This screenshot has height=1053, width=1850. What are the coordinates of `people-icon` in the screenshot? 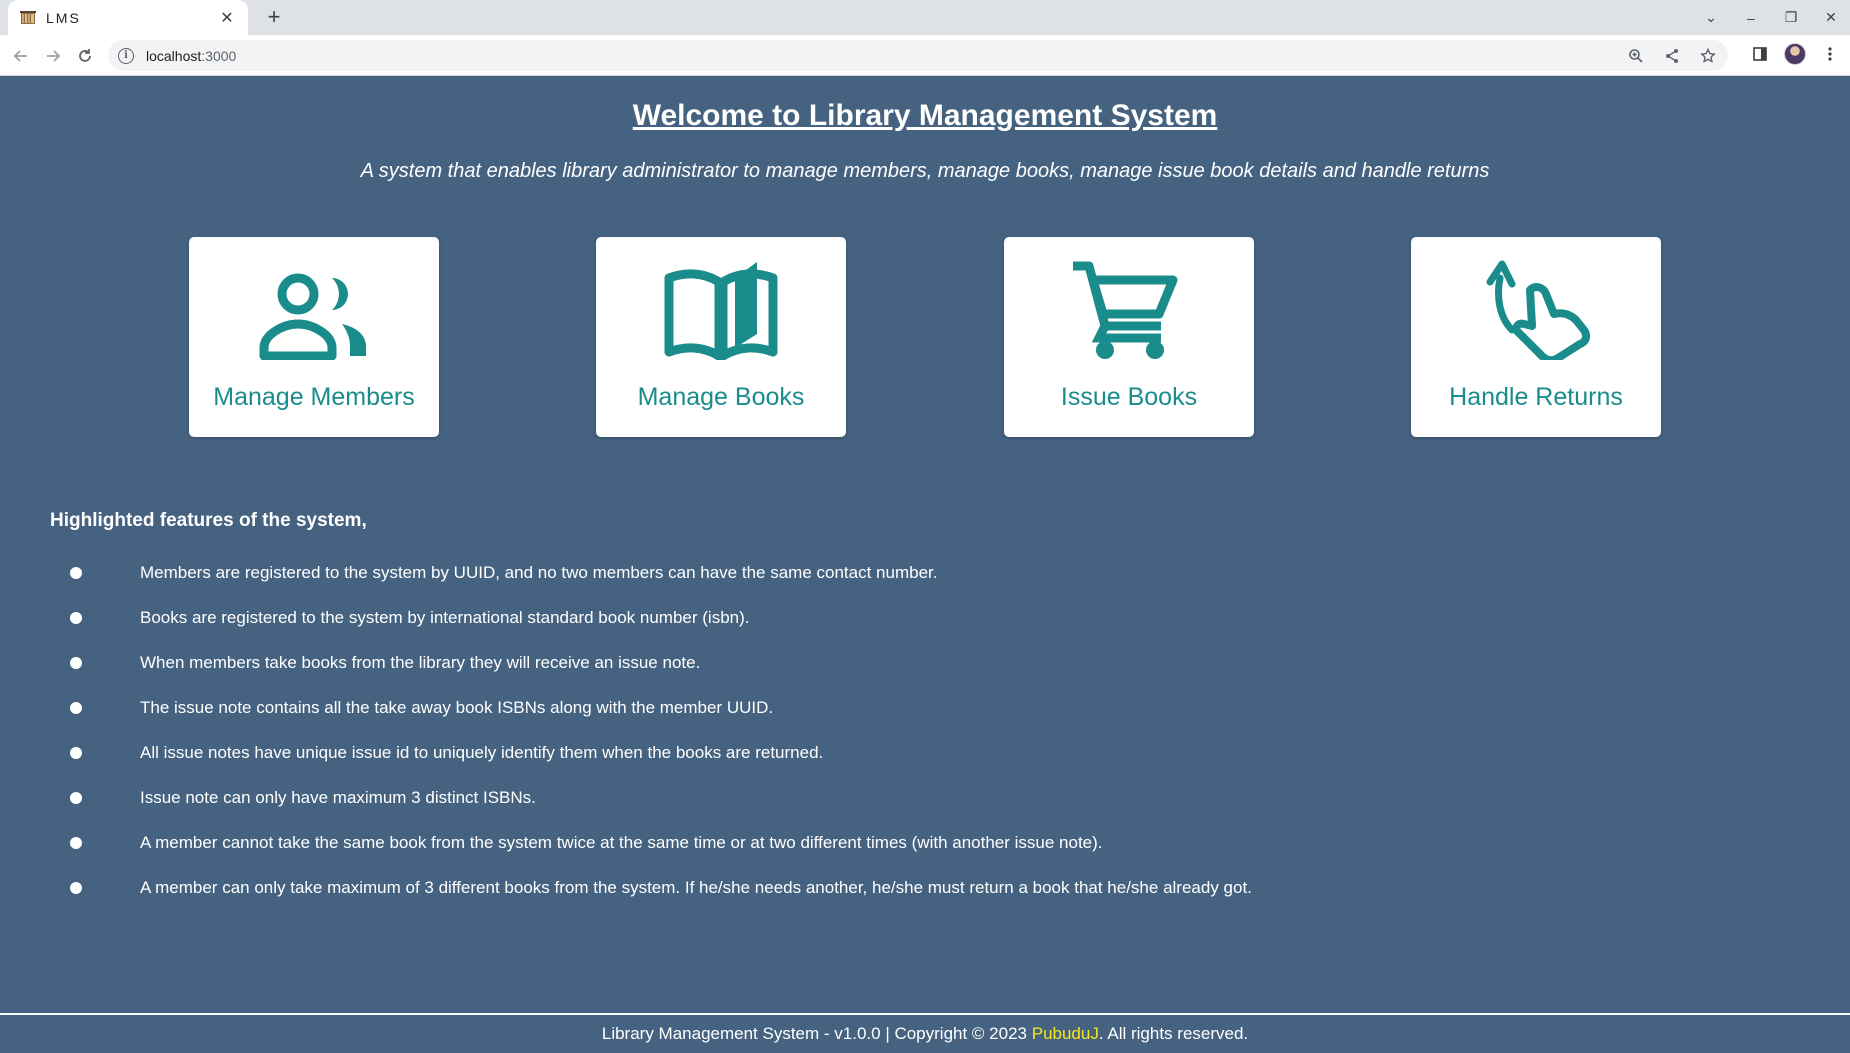 It's located at (314, 310).